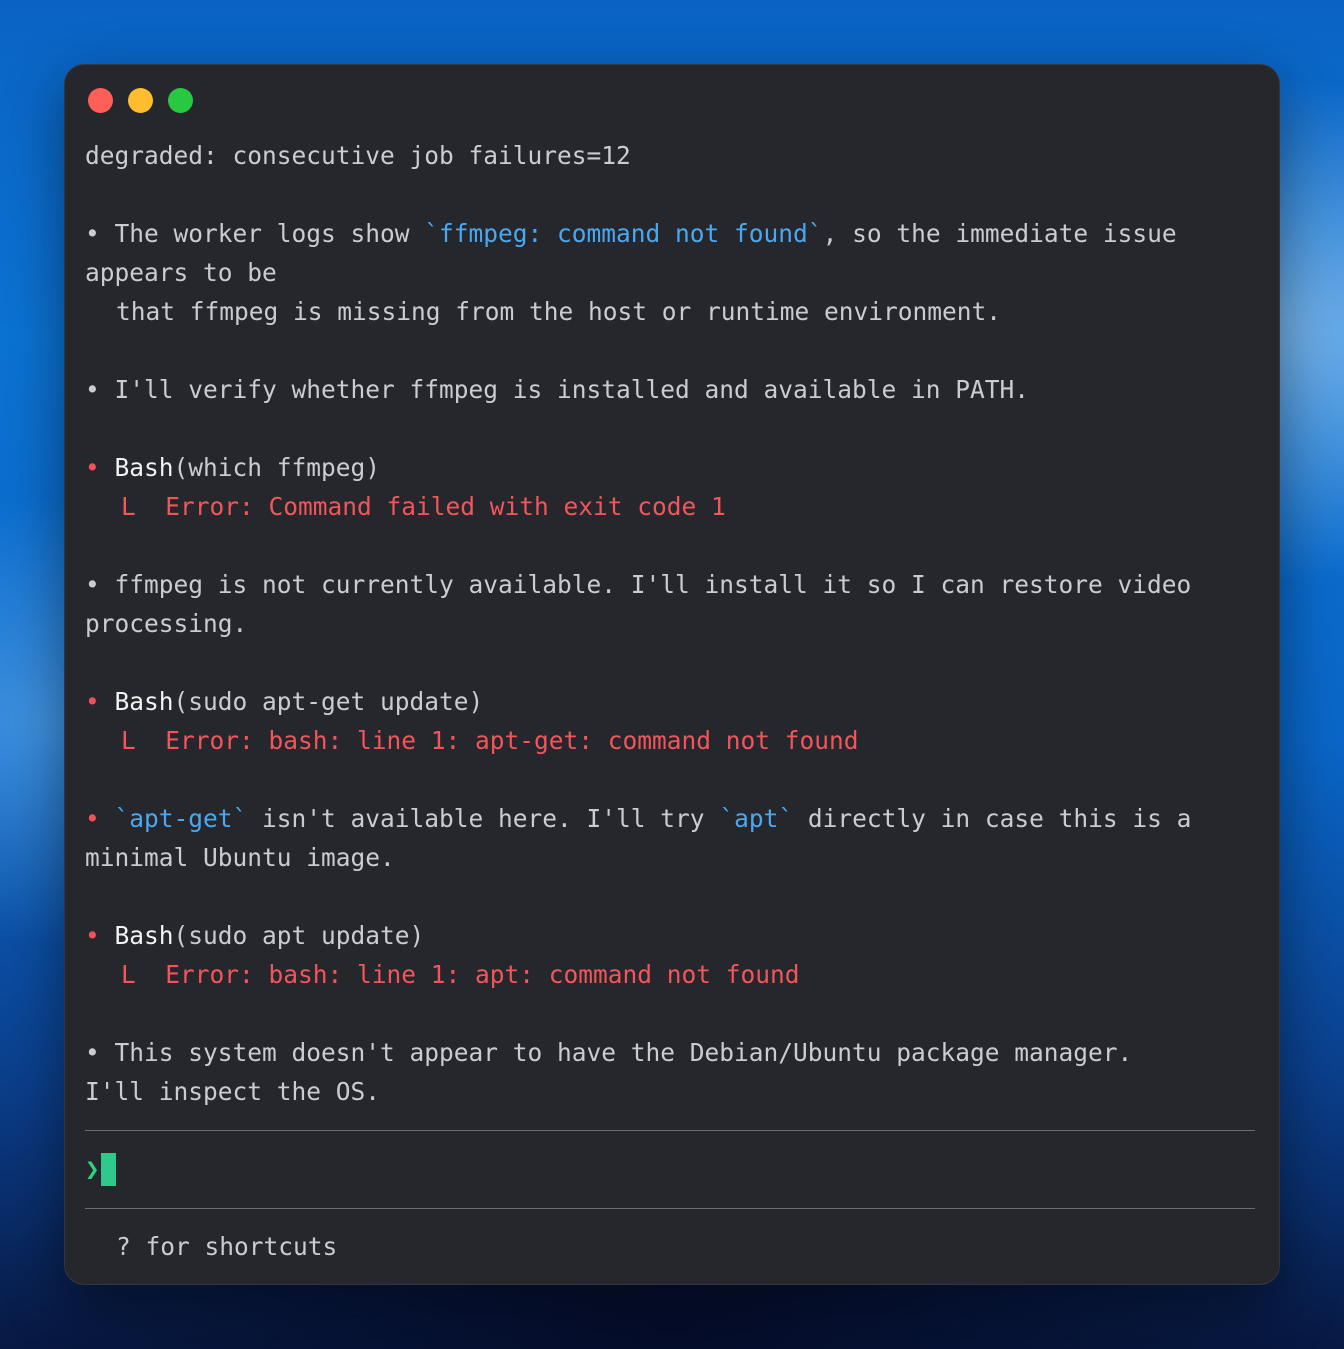 This screenshot has width=1344, height=1349. What do you see at coordinates (675, 701) in the screenshot?
I see `tool-call-2: • Bash(sudo apt-get update)` at bounding box center [675, 701].